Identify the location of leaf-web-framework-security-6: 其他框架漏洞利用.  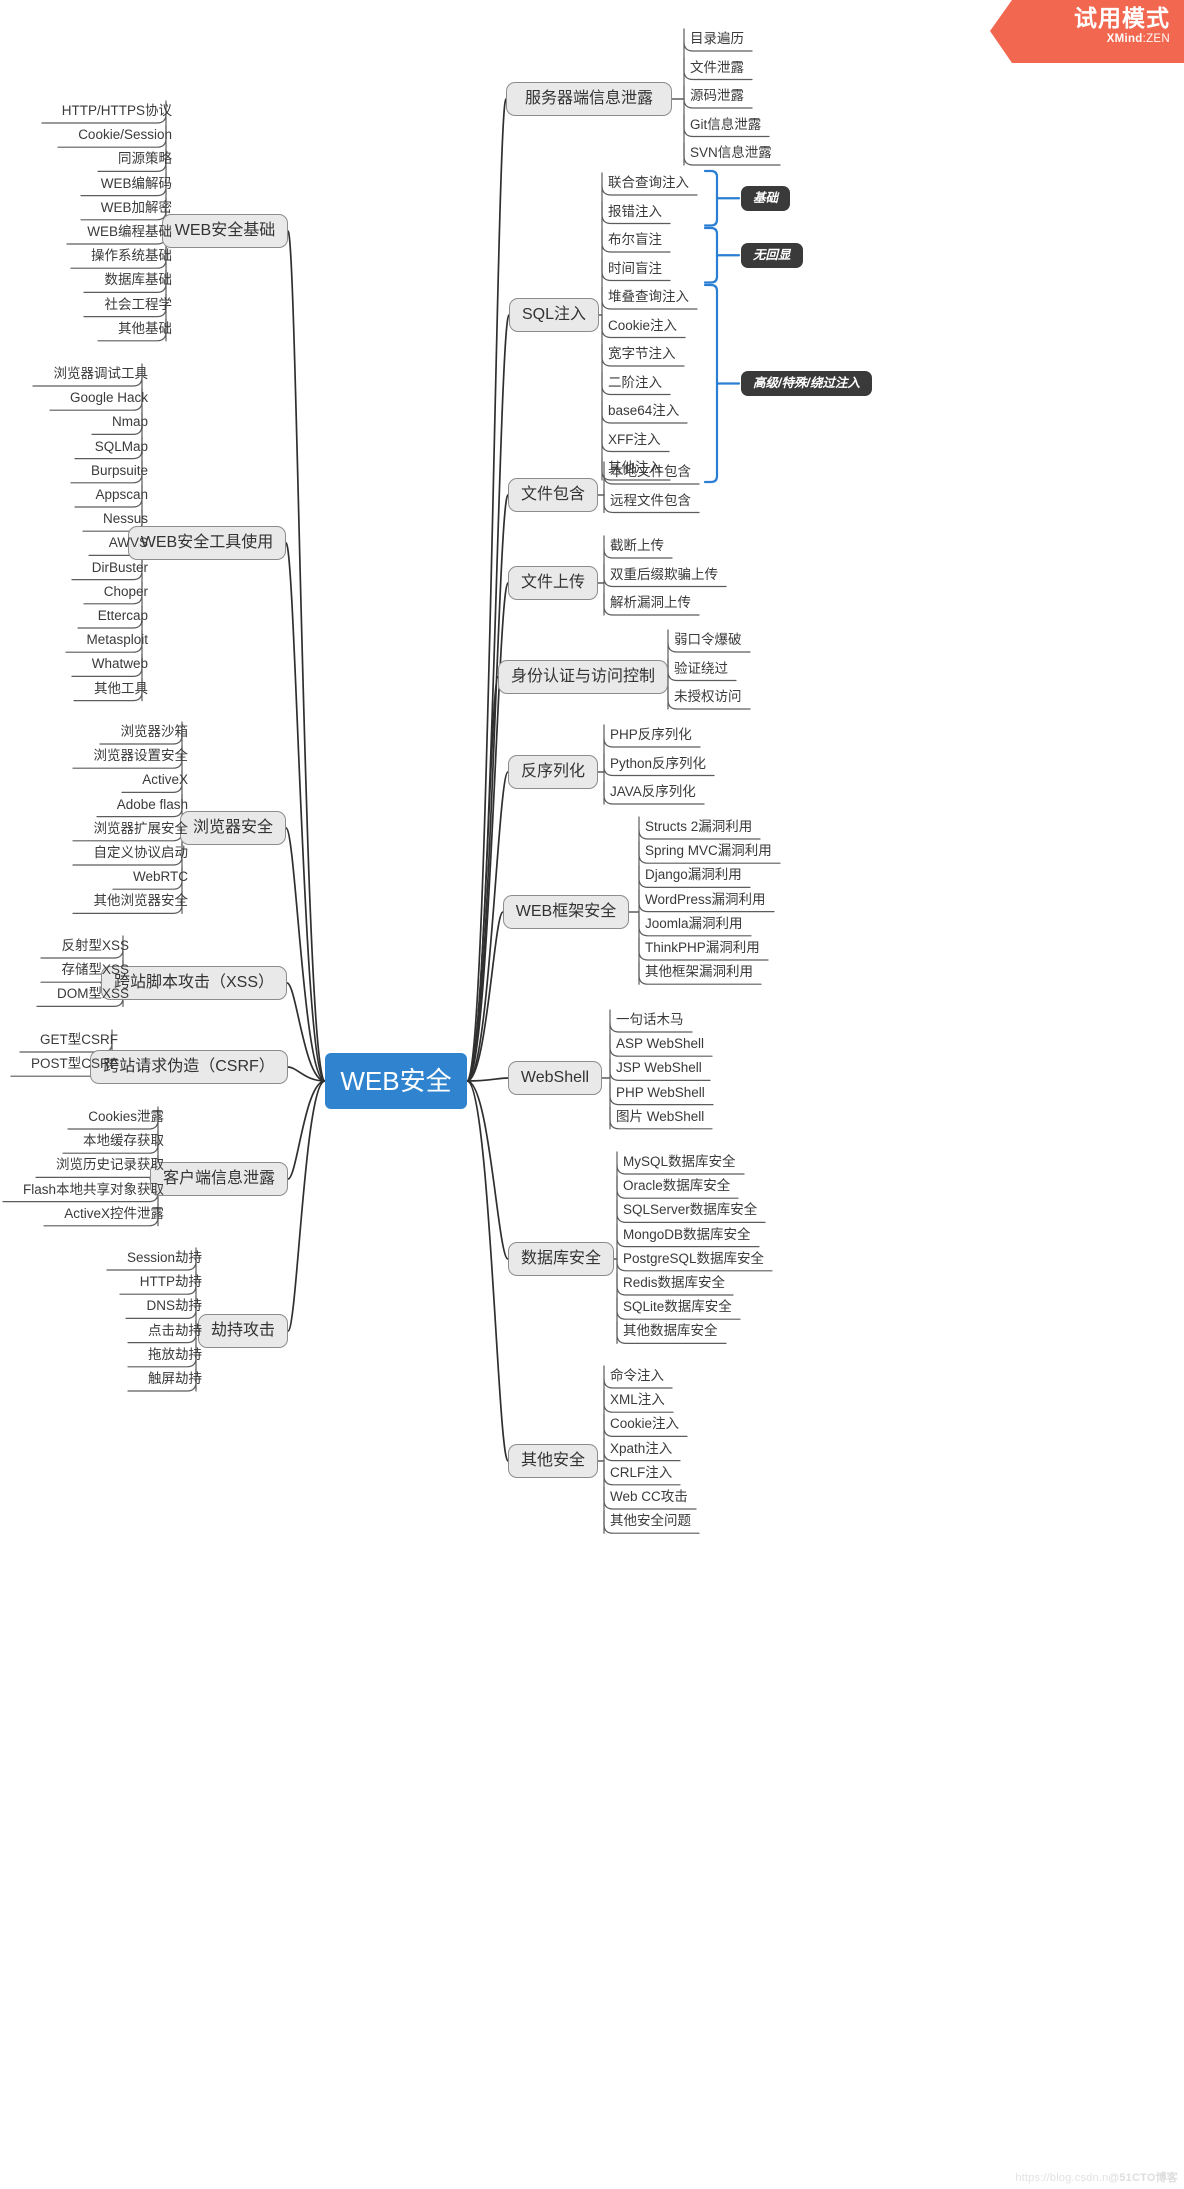
(704, 973).